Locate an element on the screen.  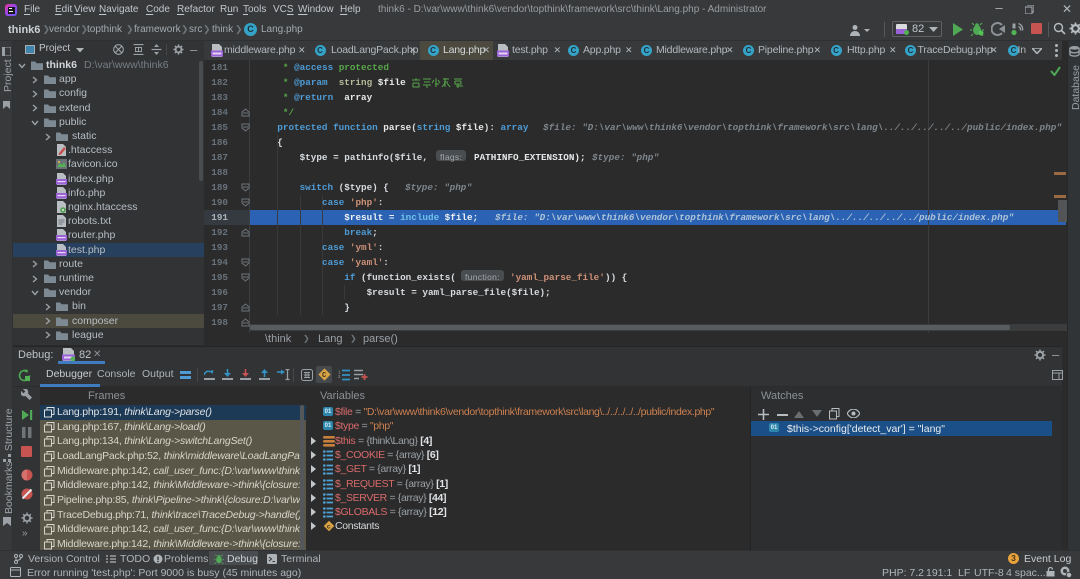
svg-text: c is located at coordinates (329, 527).